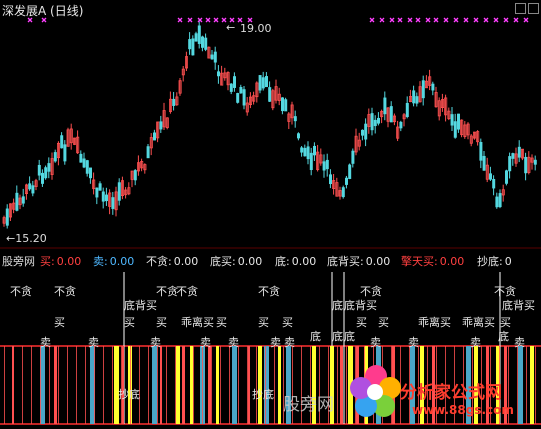  I want to click on indicator-field-value: 0, so click(508, 261).